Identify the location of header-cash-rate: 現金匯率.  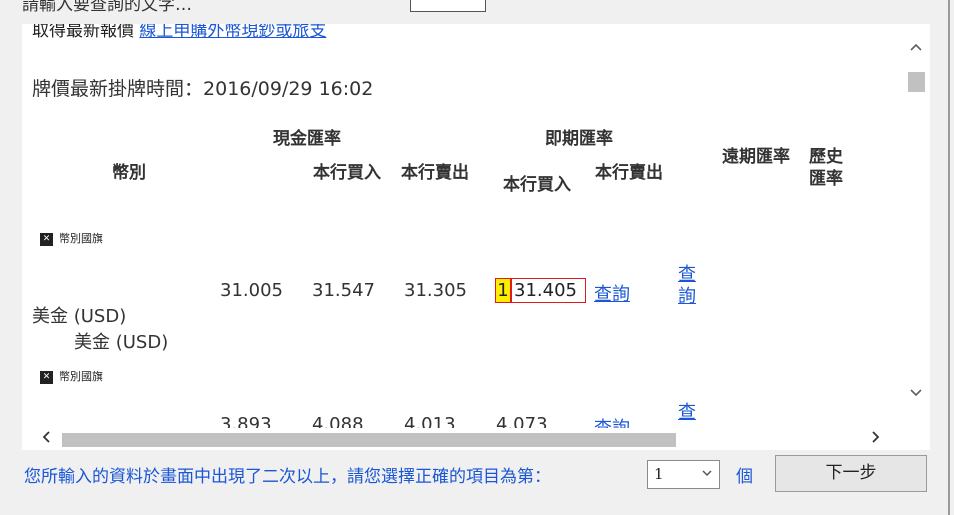
(307, 139).